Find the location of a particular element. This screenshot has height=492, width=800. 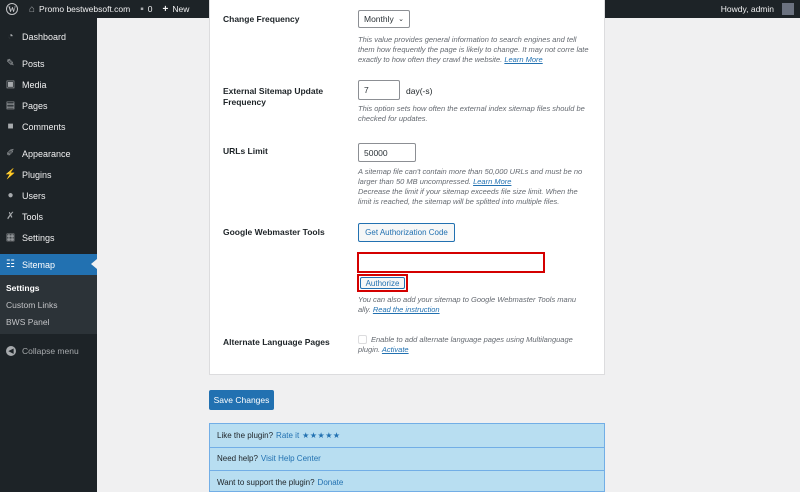

home-icon: ⌂ is located at coordinates (32, 9).